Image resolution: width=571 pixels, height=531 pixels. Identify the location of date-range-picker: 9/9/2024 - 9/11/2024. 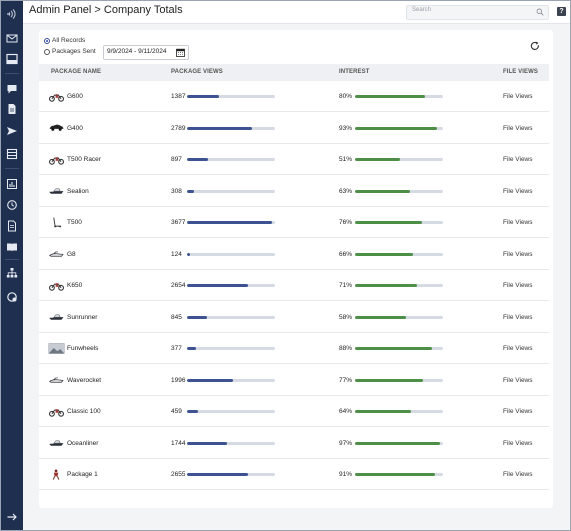
(146, 52).